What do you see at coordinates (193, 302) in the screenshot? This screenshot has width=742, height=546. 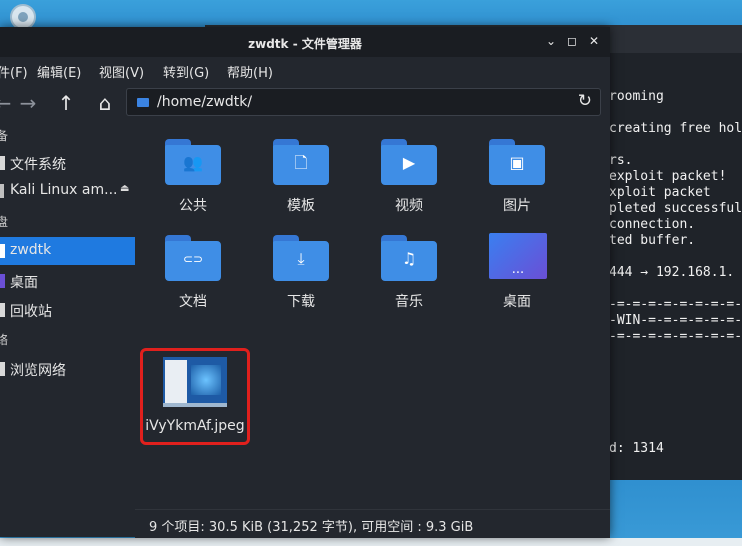 I see `file-label: 文档` at bounding box center [193, 302].